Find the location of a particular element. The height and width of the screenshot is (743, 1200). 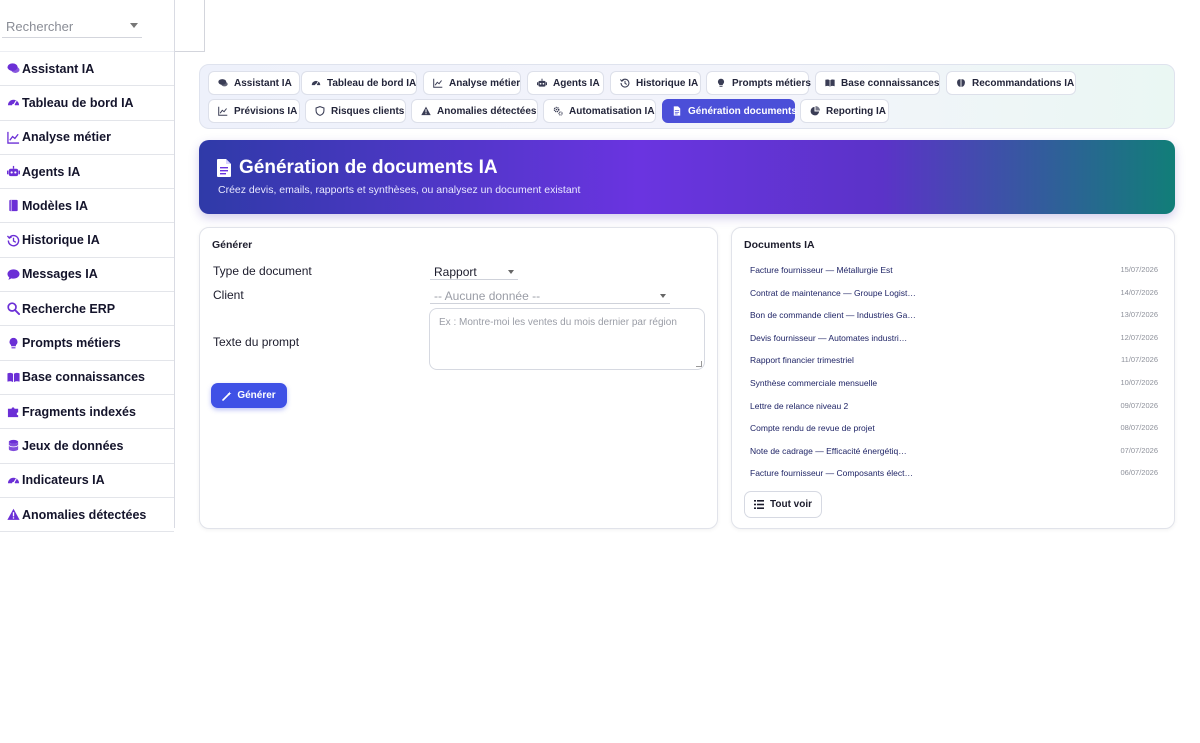

tab-historique-ia: Historique IA is located at coordinates (655, 83).